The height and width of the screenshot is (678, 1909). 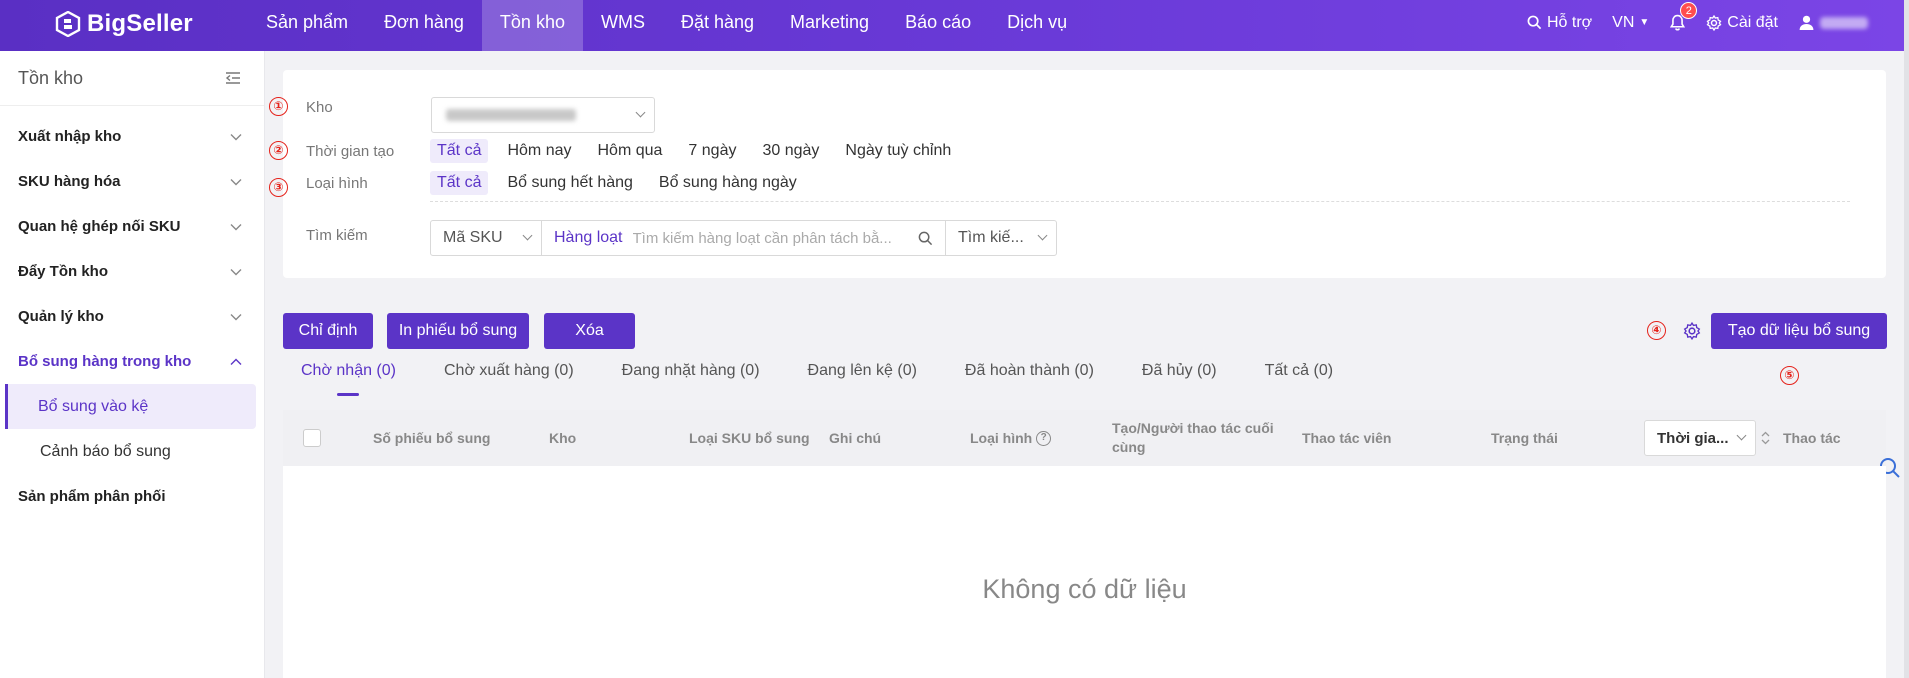 What do you see at coordinates (63, 271) in the screenshot?
I see `sidebar-item-label: Đẩy Tồn kho` at bounding box center [63, 271].